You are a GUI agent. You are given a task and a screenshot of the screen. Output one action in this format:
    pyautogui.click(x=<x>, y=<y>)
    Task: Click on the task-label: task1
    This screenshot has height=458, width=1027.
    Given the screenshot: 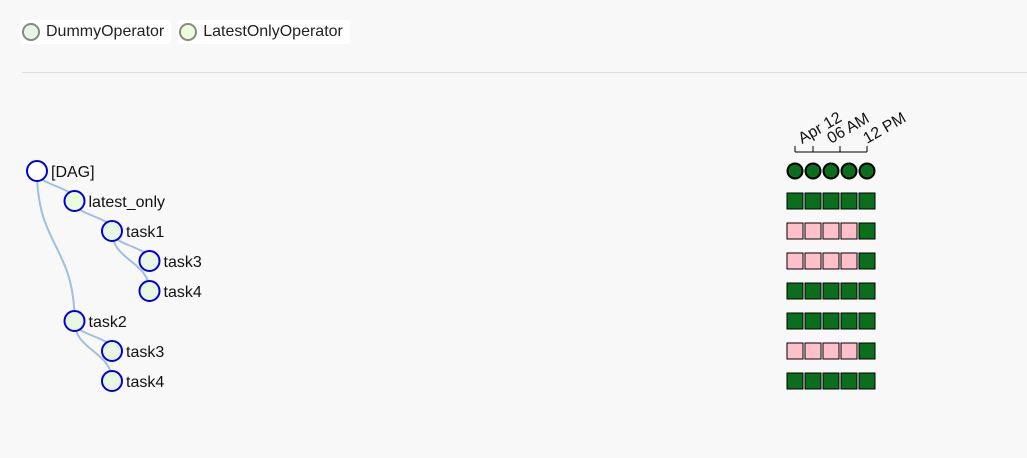 What is the action you would take?
    pyautogui.click(x=145, y=232)
    